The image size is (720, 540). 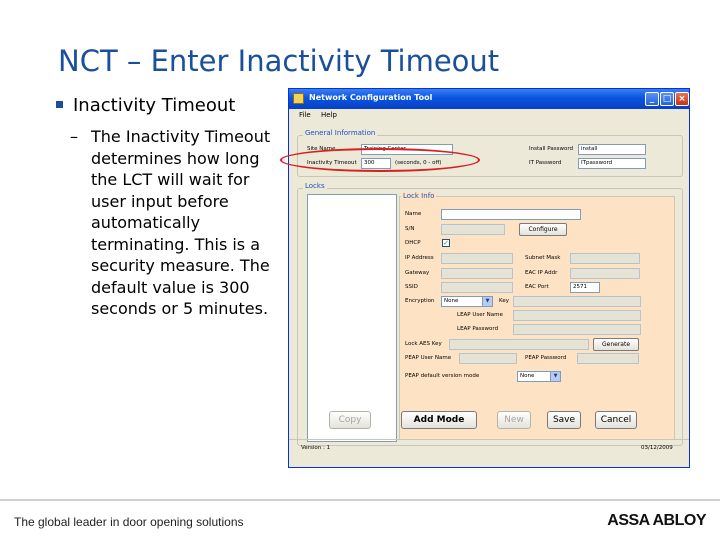 What do you see at coordinates (279, 61) in the screenshot?
I see `slide-title: NCT – Enter Inactivity Timeout` at bounding box center [279, 61].